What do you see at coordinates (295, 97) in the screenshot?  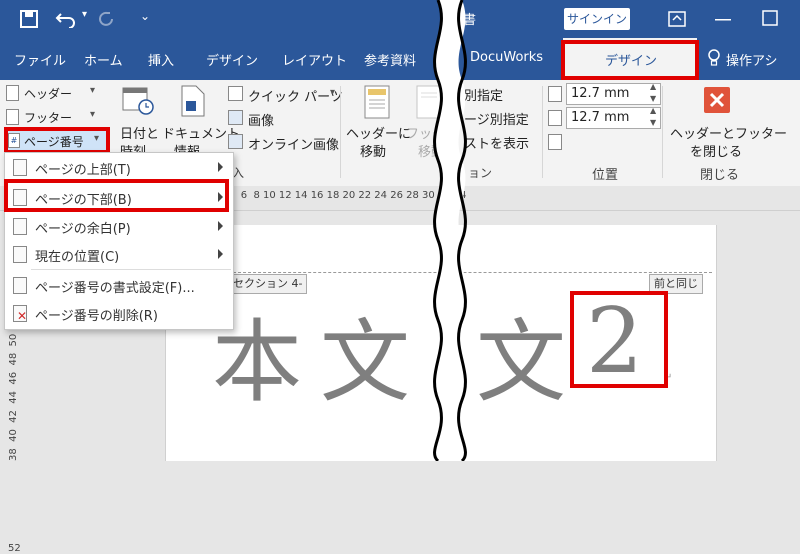 I see `quick-parts-label: クイック パーツ` at bounding box center [295, 97].